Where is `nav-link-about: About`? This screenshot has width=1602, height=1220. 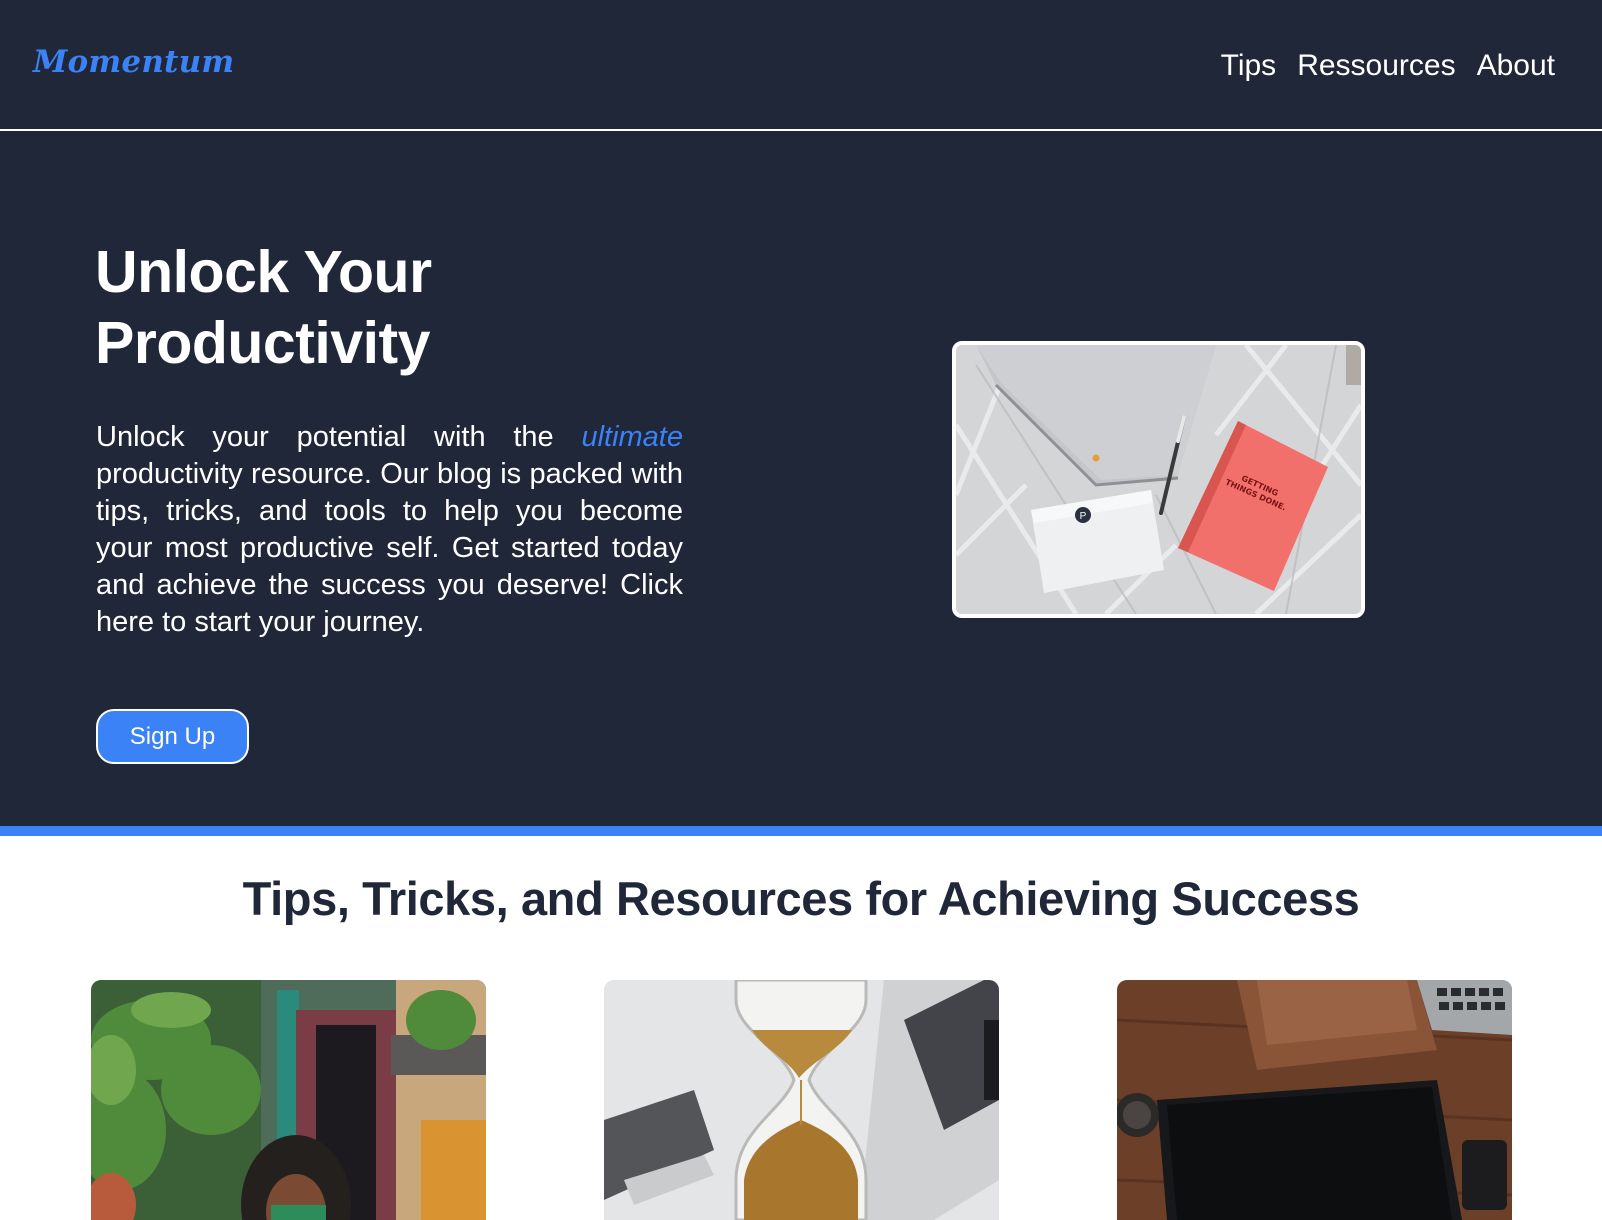 nav-link-about: About is located at coordinates (1516, 66).